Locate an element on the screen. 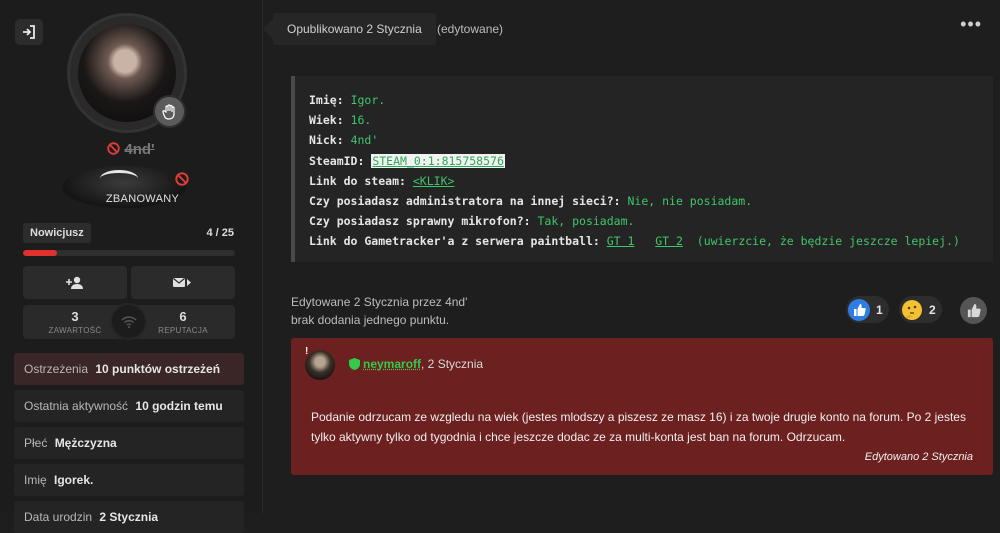 The height and width of the screenshot is (533, 1000). wifi-icon is located at coordinates (128, 321).